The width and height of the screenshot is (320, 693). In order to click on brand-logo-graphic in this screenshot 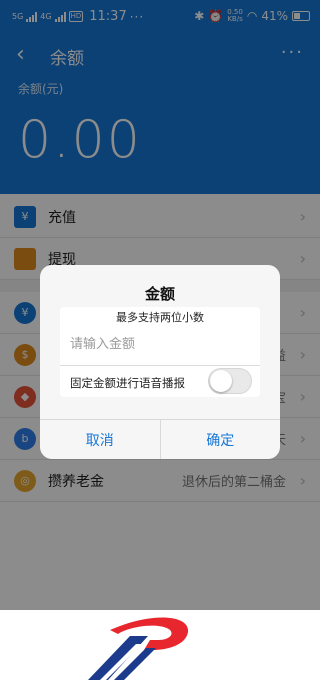, I will do `click(138, 648)`.